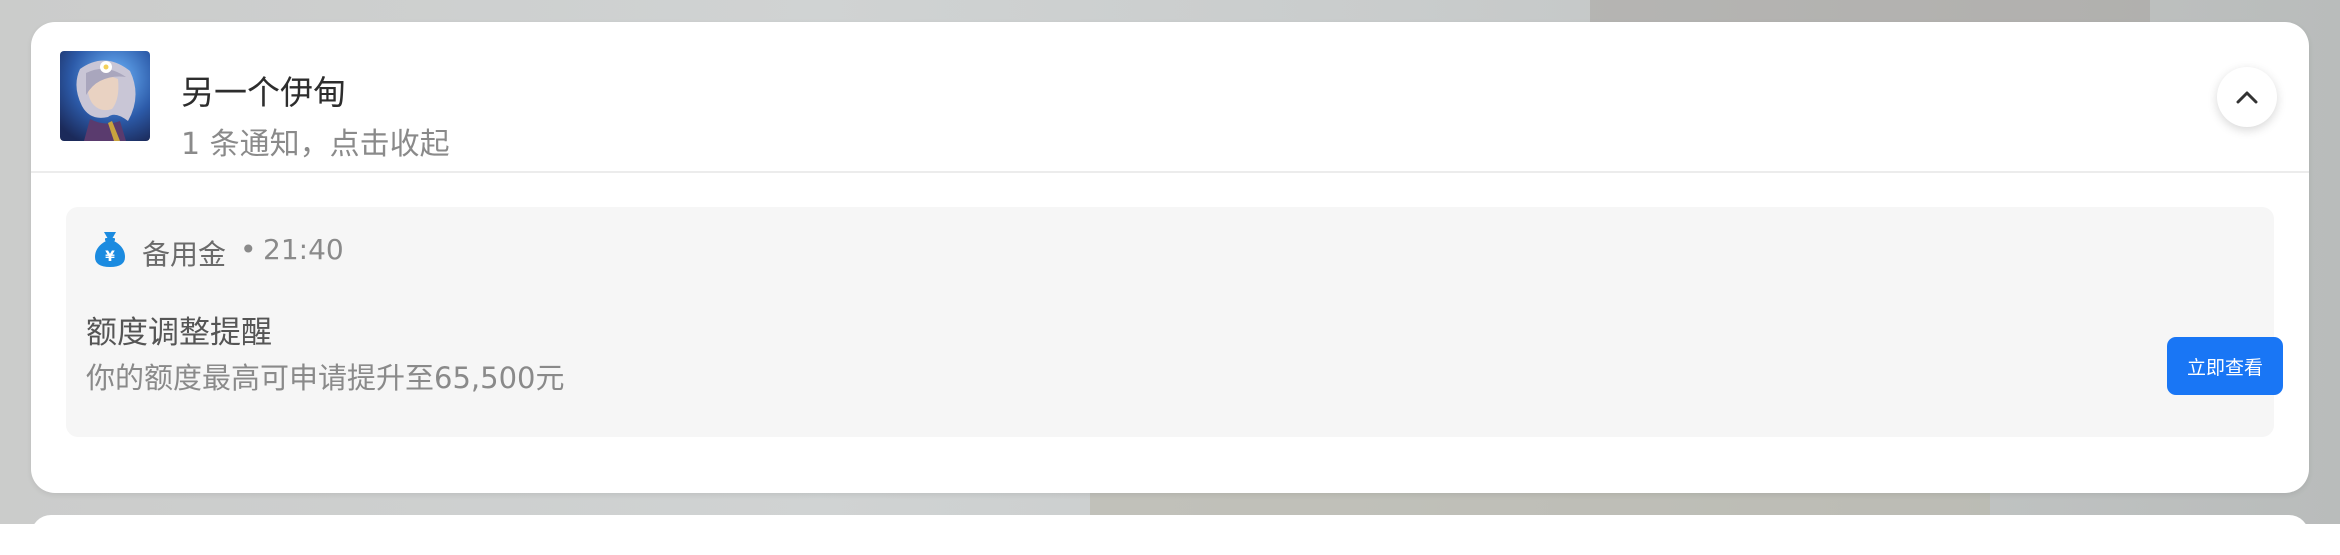  I want to click on notification-body: 你的额度最高可申请提升至65,500元, so click(325, 378).